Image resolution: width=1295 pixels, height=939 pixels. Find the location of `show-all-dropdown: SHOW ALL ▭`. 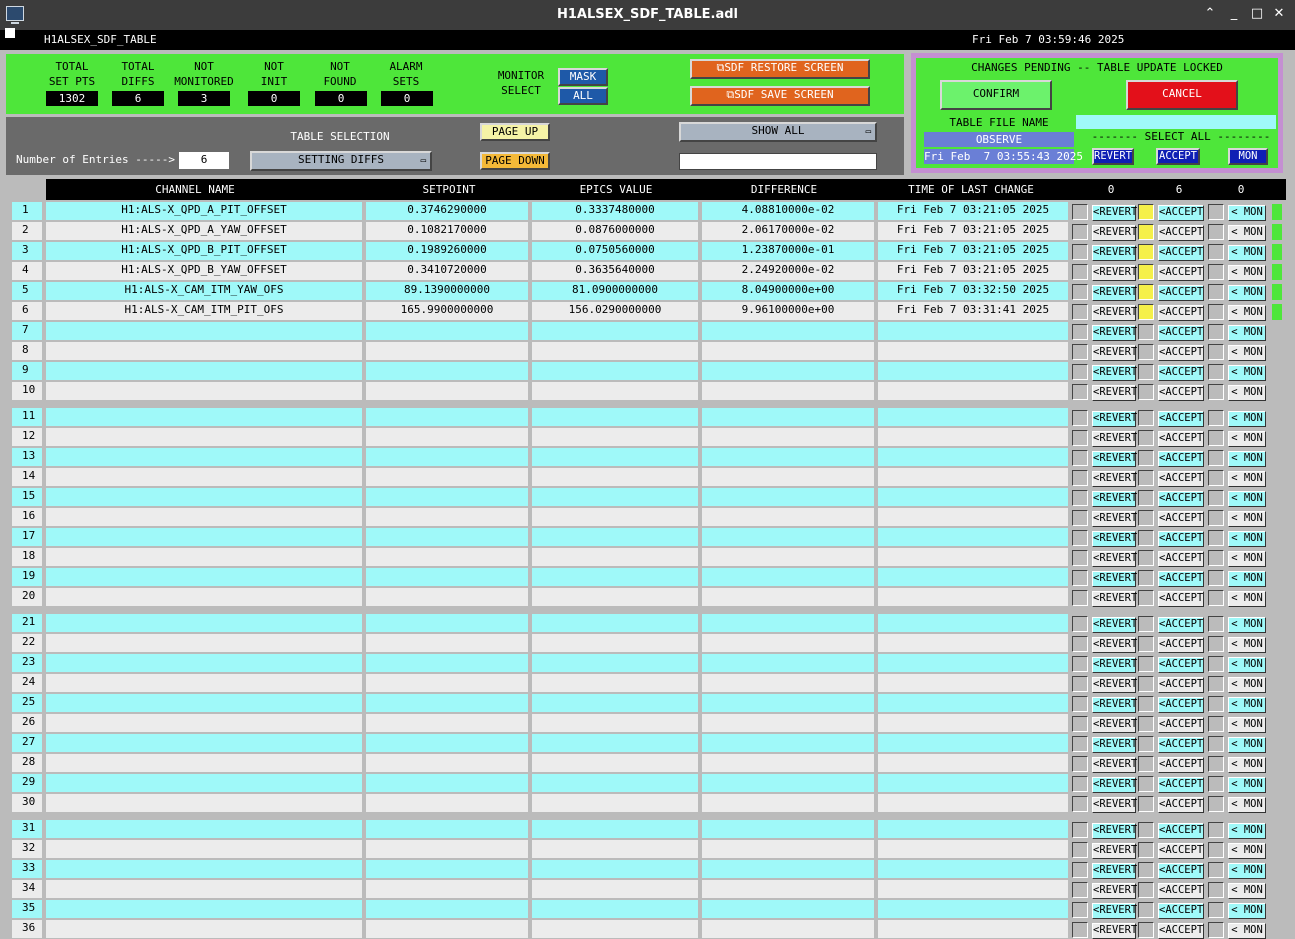

show-all-dropdown: SHOW ALL ▭ is located at coordinates (778, 132).